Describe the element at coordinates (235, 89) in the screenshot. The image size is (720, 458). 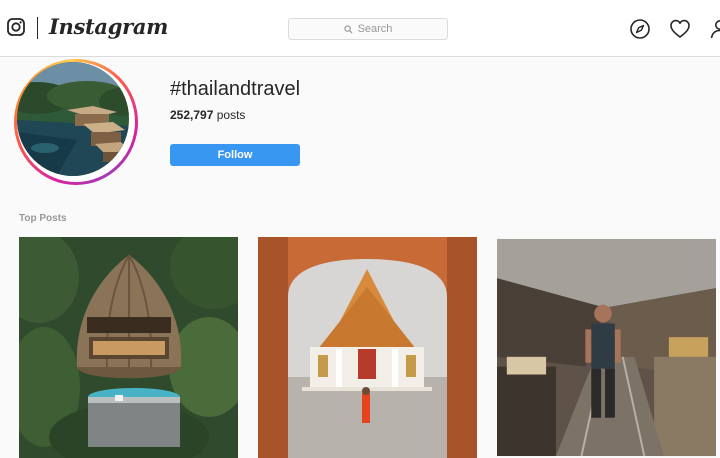
I see `hashtag-title: #thailandtravel` at that location.